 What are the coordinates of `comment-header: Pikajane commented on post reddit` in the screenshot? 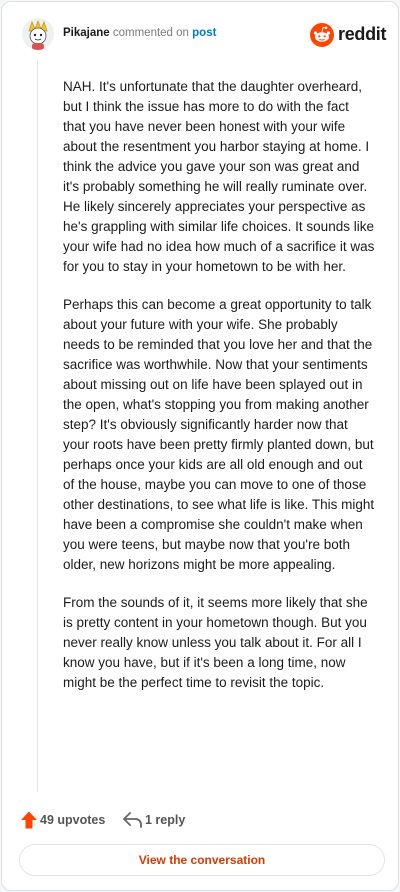 It's located at (205, 35).